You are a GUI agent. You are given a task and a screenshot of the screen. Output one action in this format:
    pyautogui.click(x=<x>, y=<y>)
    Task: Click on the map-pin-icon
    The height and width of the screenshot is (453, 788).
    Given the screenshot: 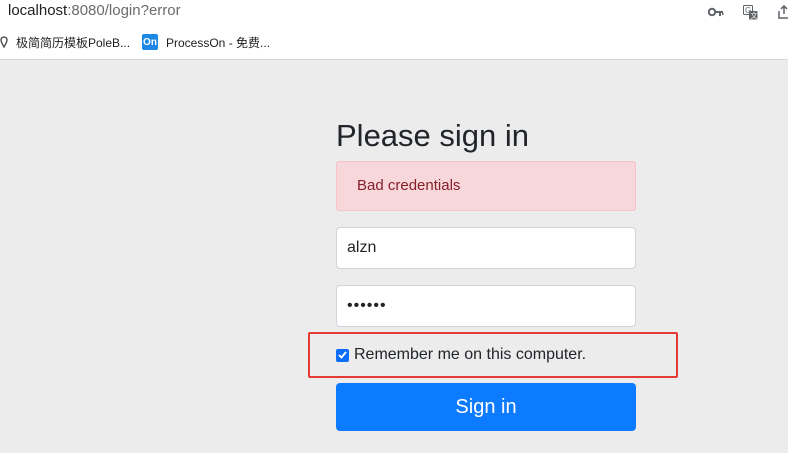 What is the action you would take?
    pyautogui.click(x=4, y=42)
    